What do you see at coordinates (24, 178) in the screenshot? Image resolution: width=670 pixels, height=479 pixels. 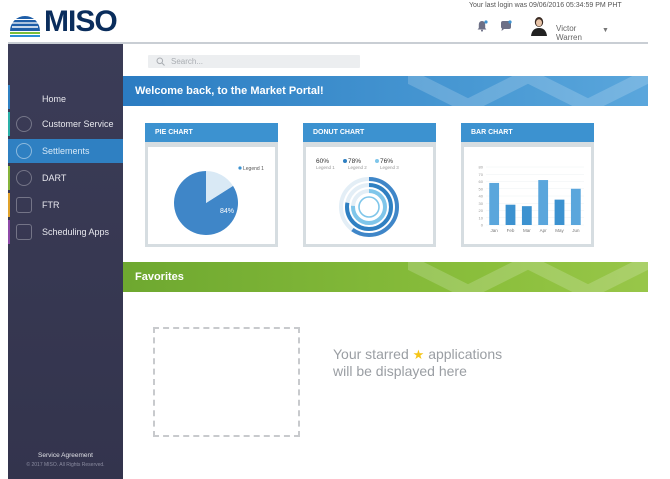 I see `dart-icon` at bounding box center [24, 178].